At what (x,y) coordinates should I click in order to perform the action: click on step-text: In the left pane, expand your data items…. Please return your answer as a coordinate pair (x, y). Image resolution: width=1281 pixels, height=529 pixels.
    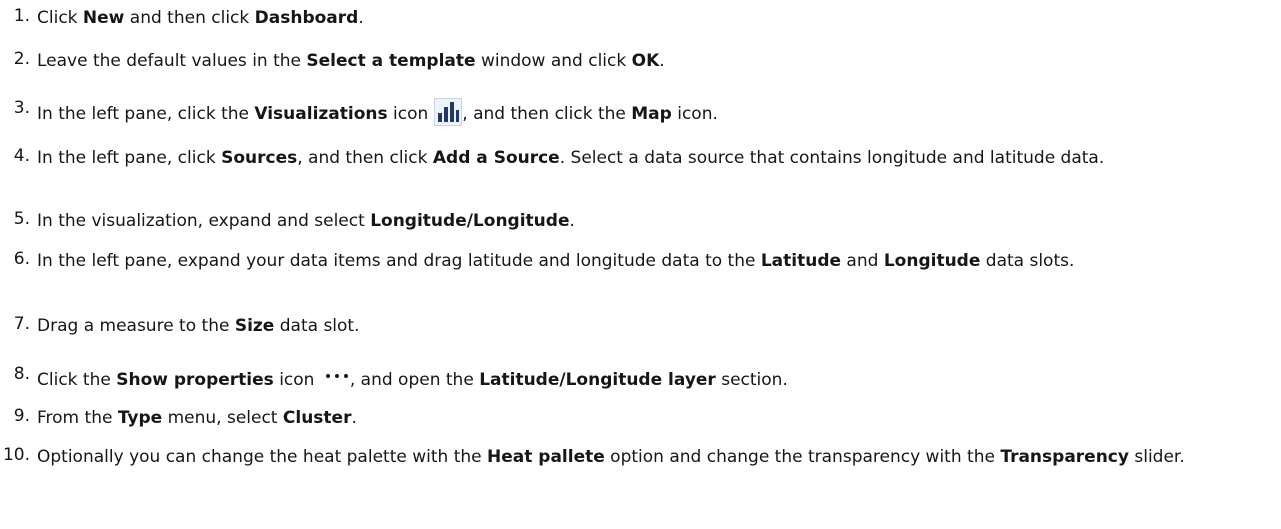
    Looking at the image, I should click on (556, 261).